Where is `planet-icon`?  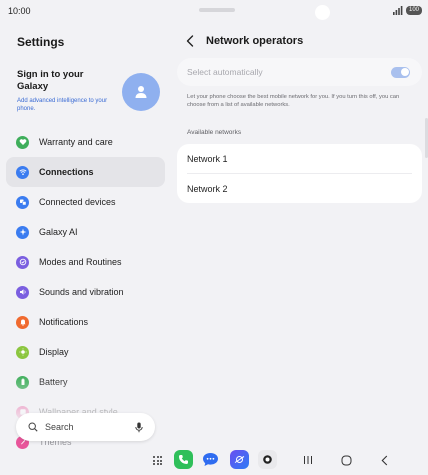 planet-icon is located at coordinates (239, 459).